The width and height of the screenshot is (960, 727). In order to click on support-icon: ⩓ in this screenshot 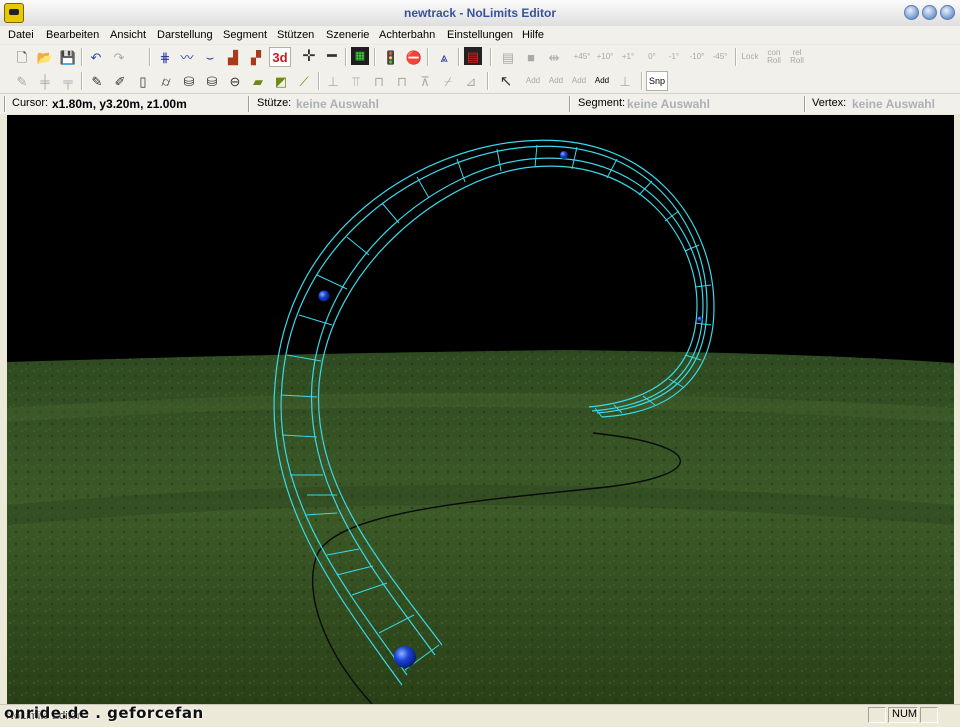, I will do `click(444, 57)`.